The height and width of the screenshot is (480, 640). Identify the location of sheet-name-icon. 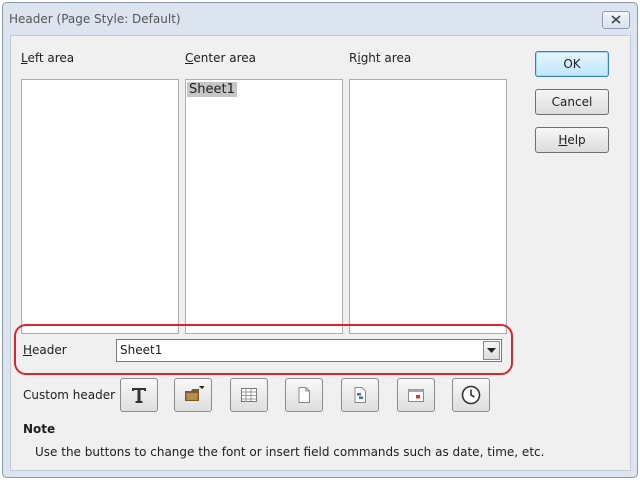
(249, 395).